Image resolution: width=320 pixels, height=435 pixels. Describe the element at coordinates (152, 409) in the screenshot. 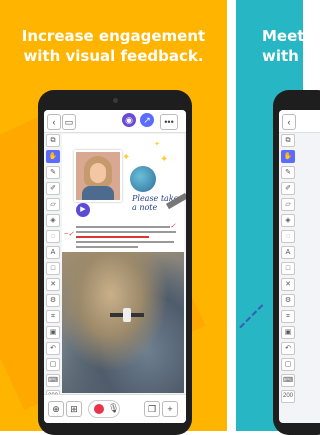

I see `layers-icon: ❐` at that location.